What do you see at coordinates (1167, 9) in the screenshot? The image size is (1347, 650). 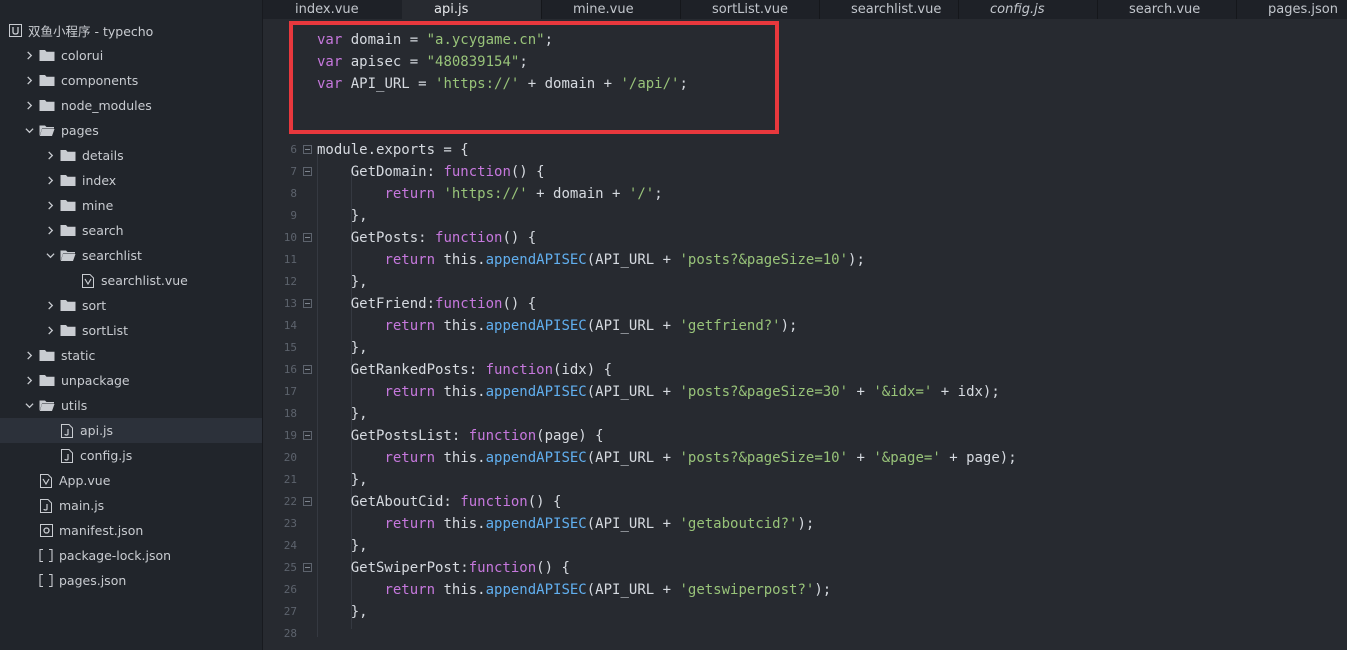 I see `tab-search-vue: search.vue` at bounding box center [1167, 9].